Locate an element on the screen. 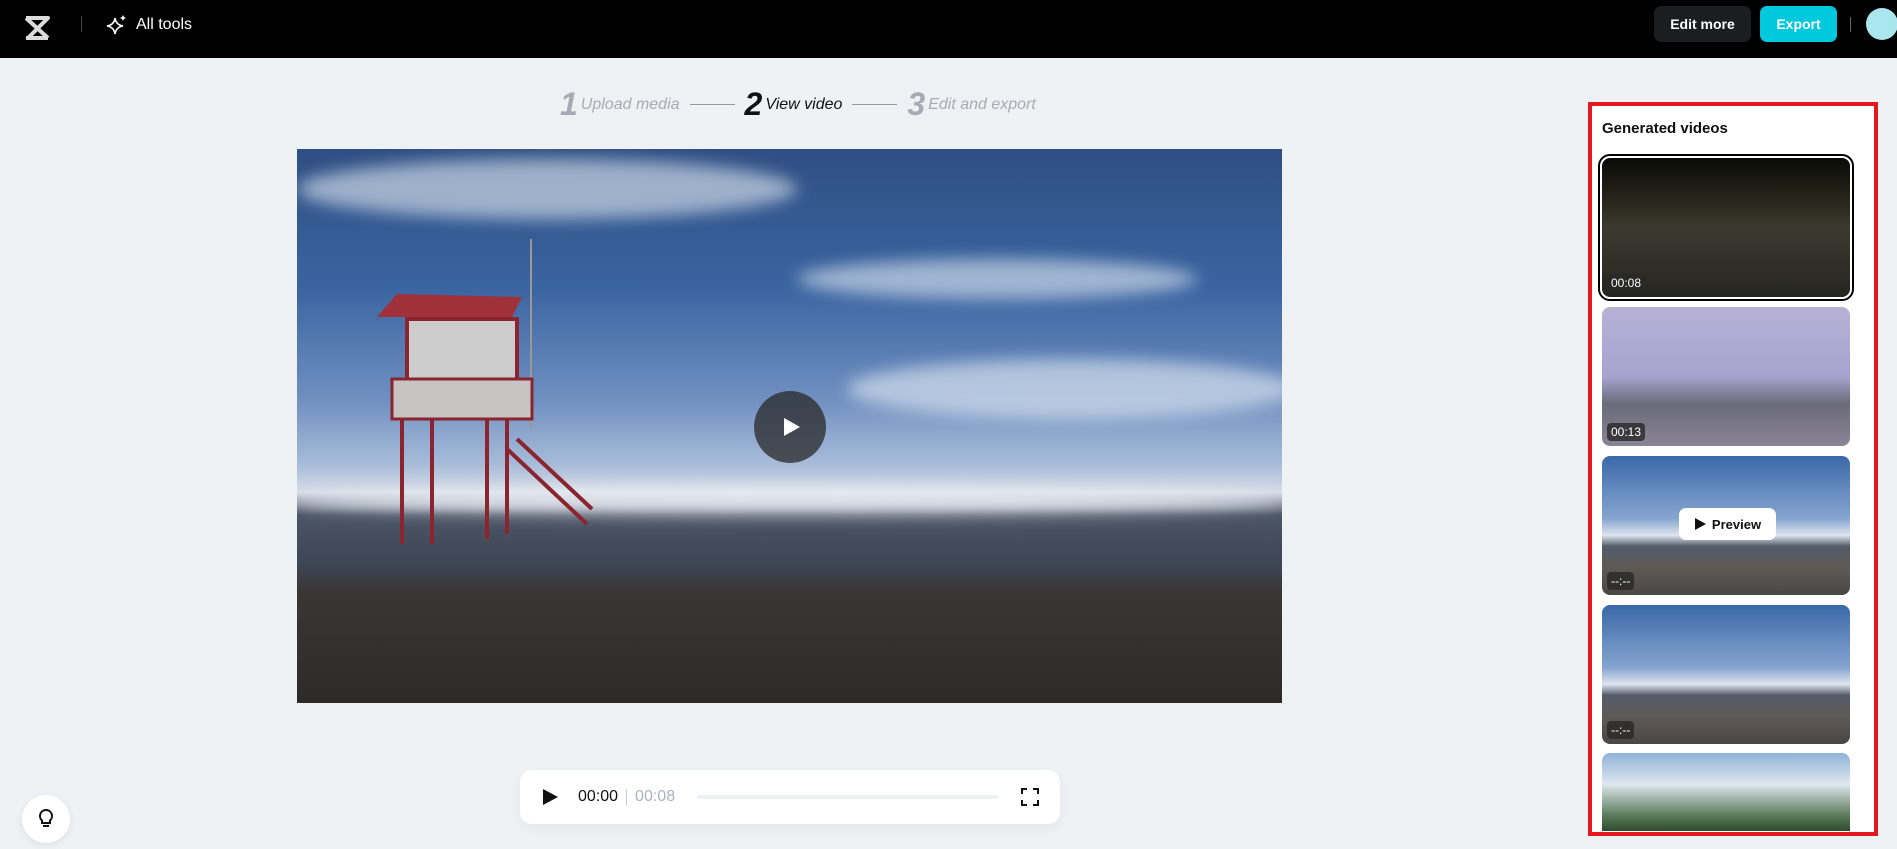  lifeguard-tower is located at coordinates (485, 391).